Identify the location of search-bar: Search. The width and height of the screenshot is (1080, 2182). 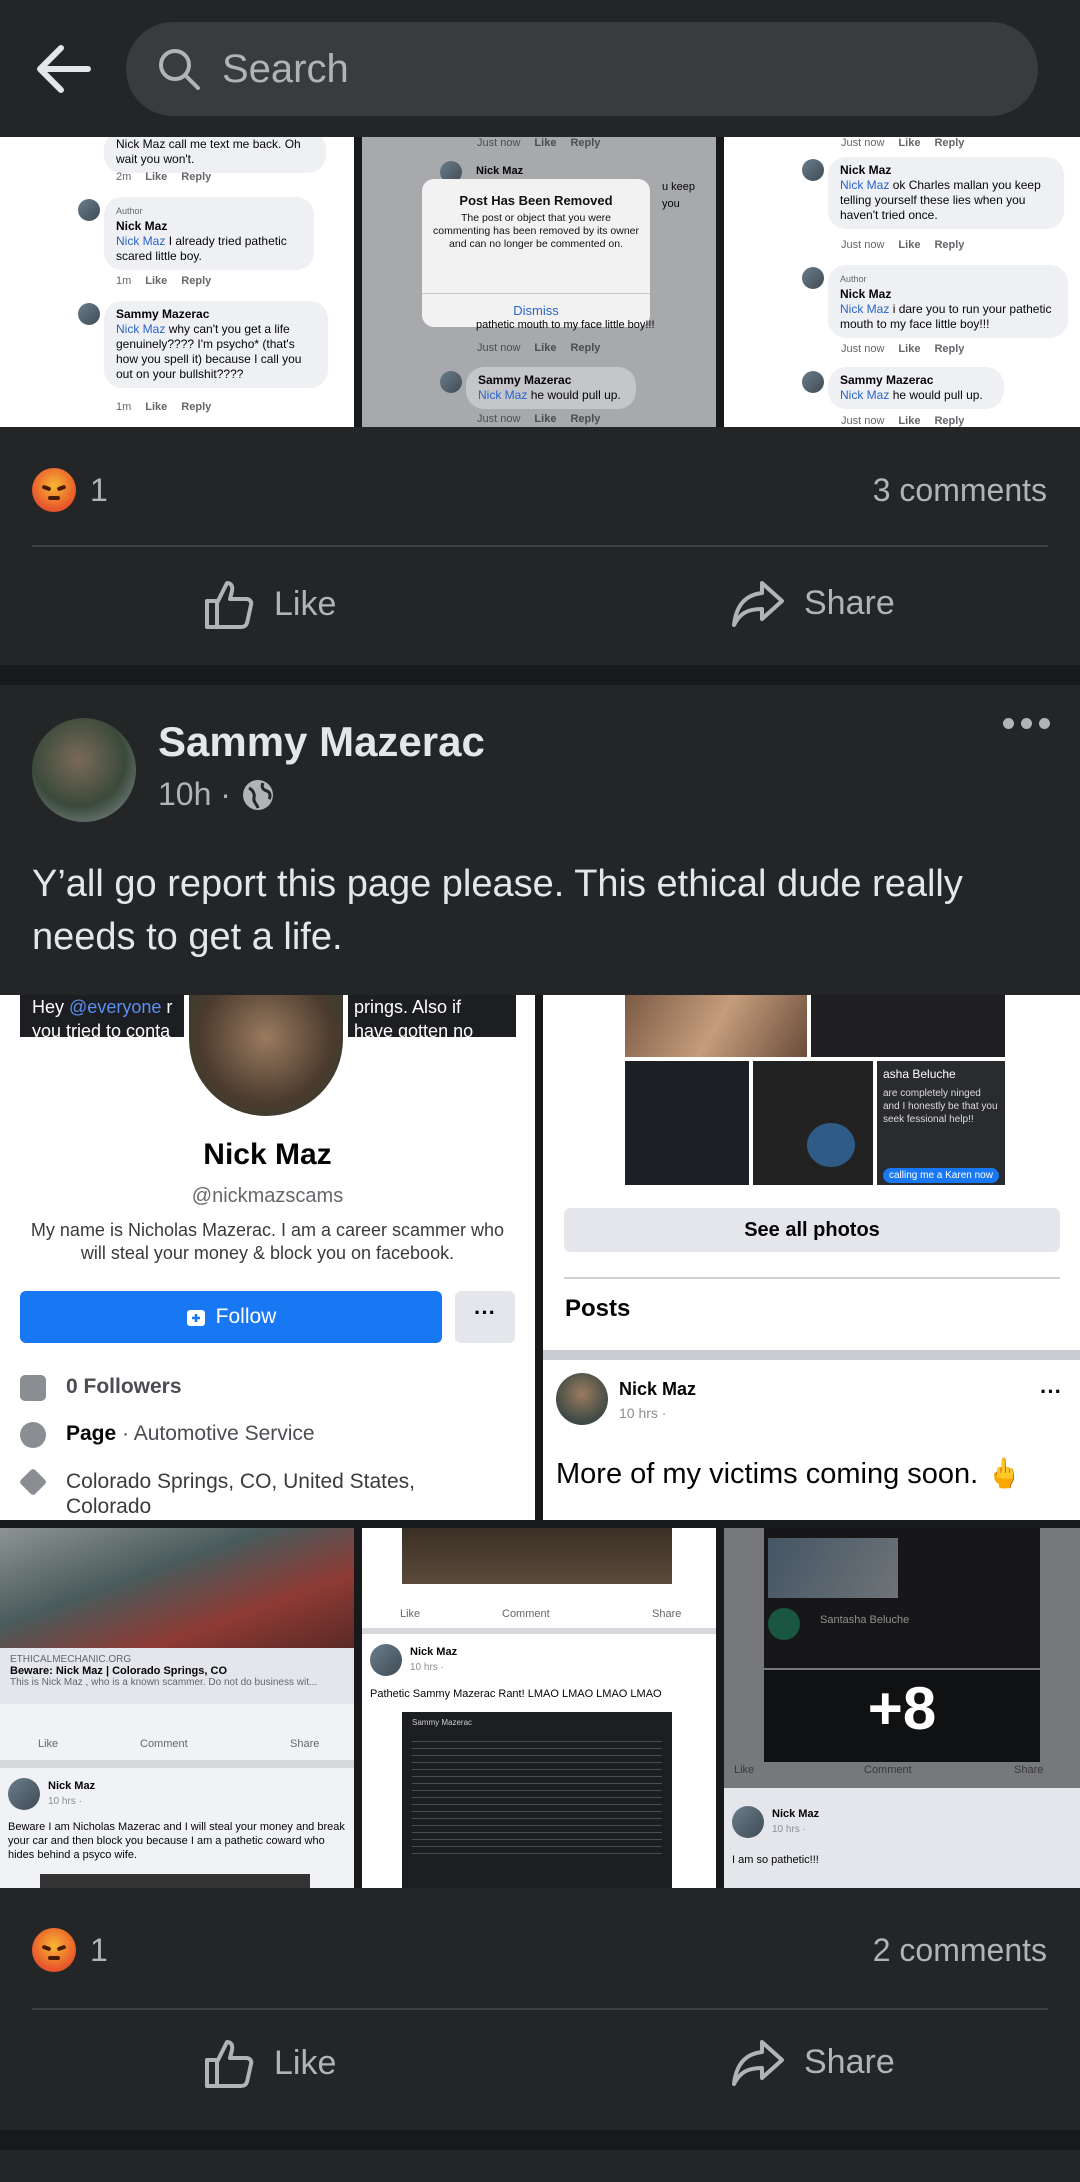
(582, 69).